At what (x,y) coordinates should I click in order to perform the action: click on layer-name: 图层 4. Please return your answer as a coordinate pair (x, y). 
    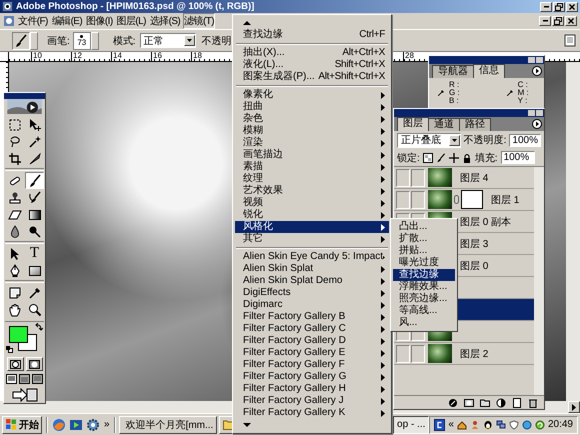
    Looking at the image, I should click on (474, 178).